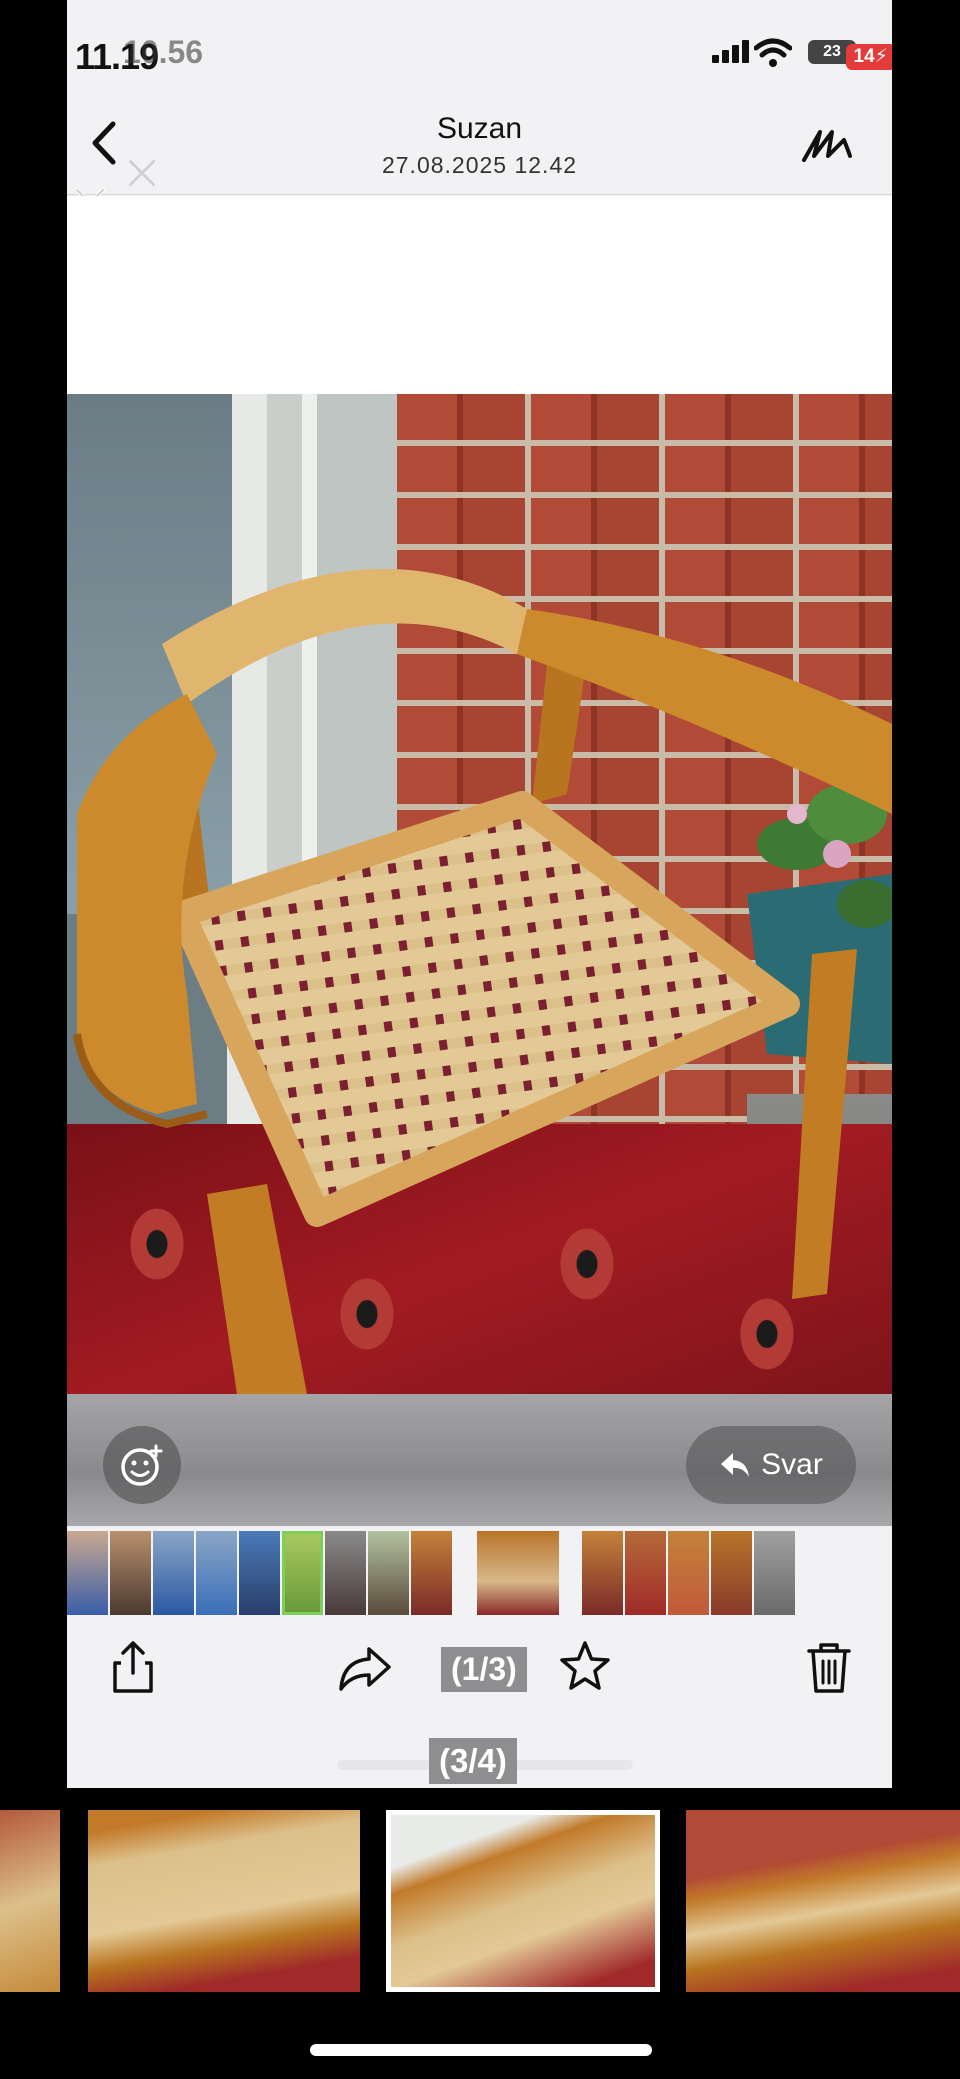  What do you see at coordinates (479, 165) in the screenshot?
I see `message-timestamp: 27.08.2025 12.42` at bounding box center [479, 165].